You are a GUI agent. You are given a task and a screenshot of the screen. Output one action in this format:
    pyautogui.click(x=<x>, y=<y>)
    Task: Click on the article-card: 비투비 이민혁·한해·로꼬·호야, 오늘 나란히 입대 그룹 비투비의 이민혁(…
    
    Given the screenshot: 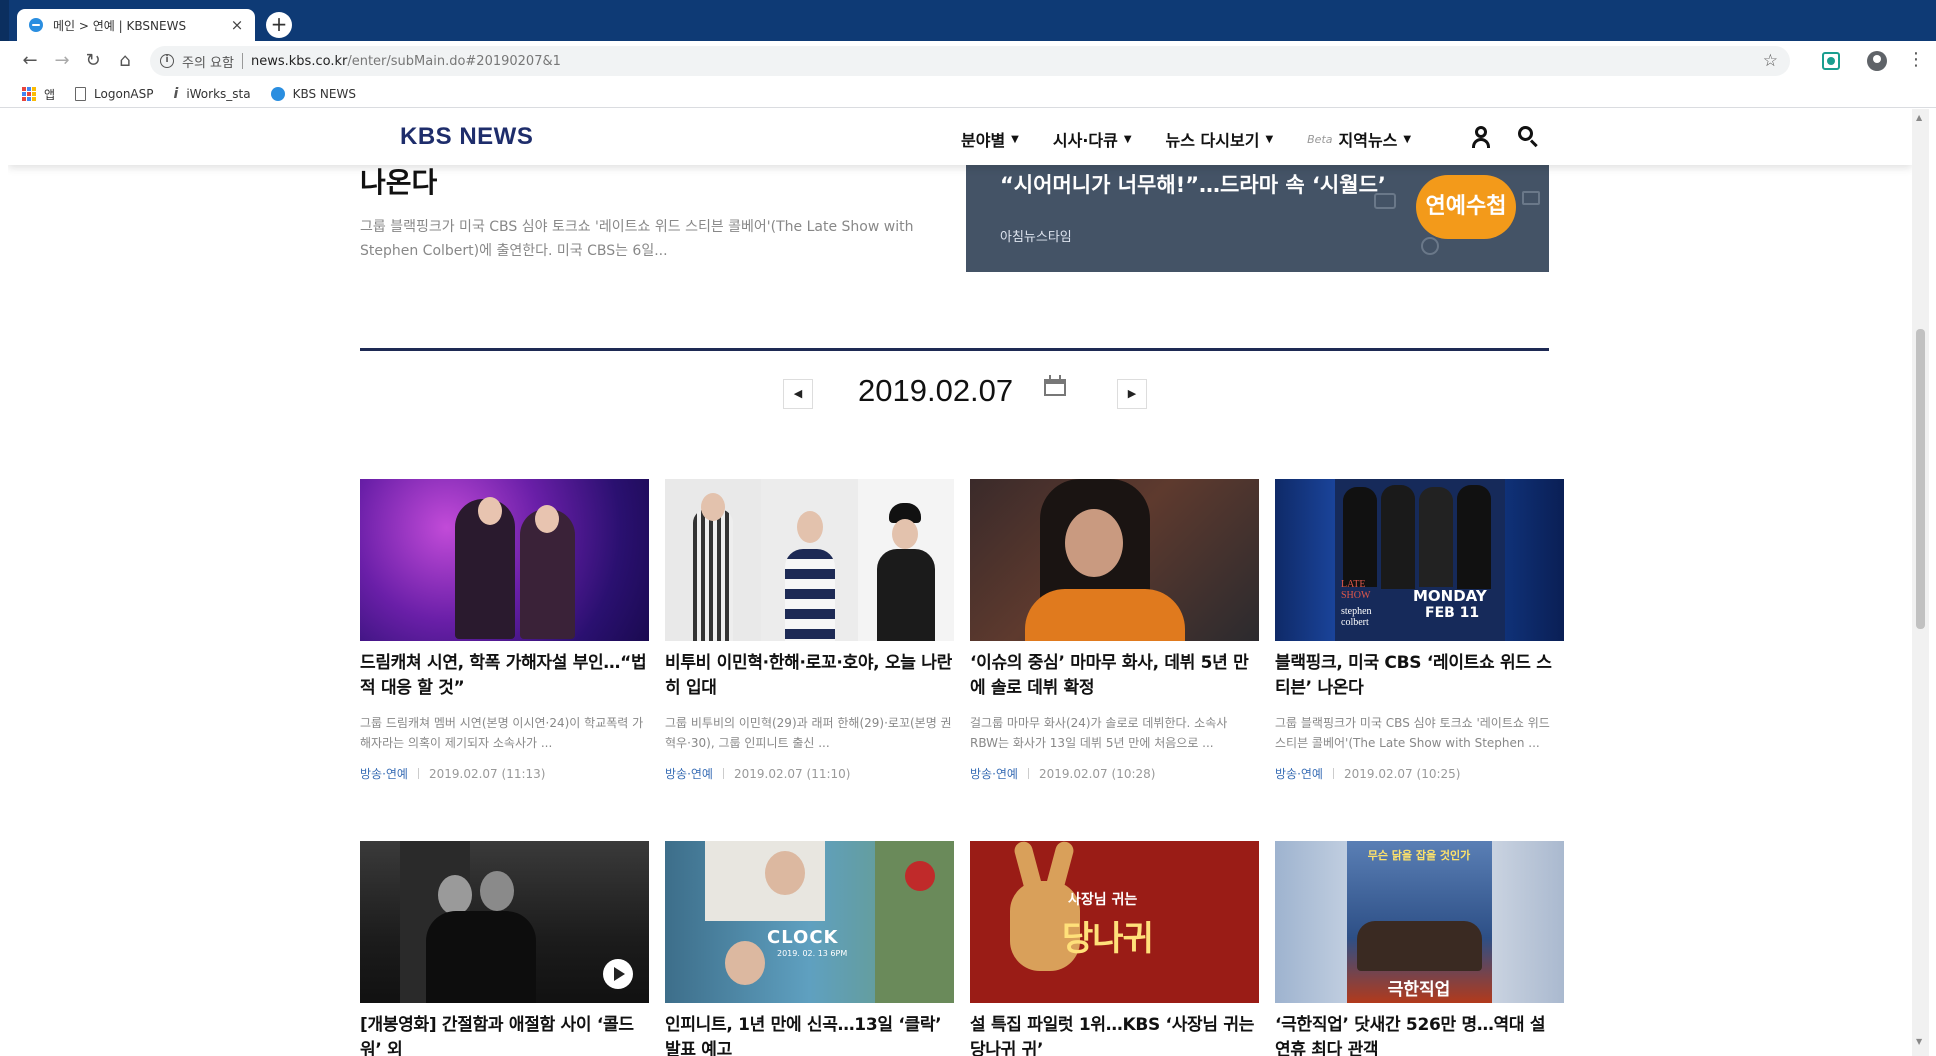 What is the action you would take?
    pyautogui.click(x=809, y=630)
    